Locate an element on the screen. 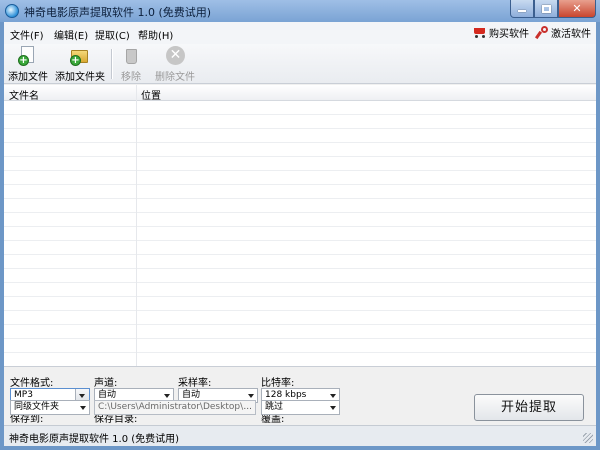 The image size is (600, 450). close-button: ✕ is located at coordinates (577, 9).